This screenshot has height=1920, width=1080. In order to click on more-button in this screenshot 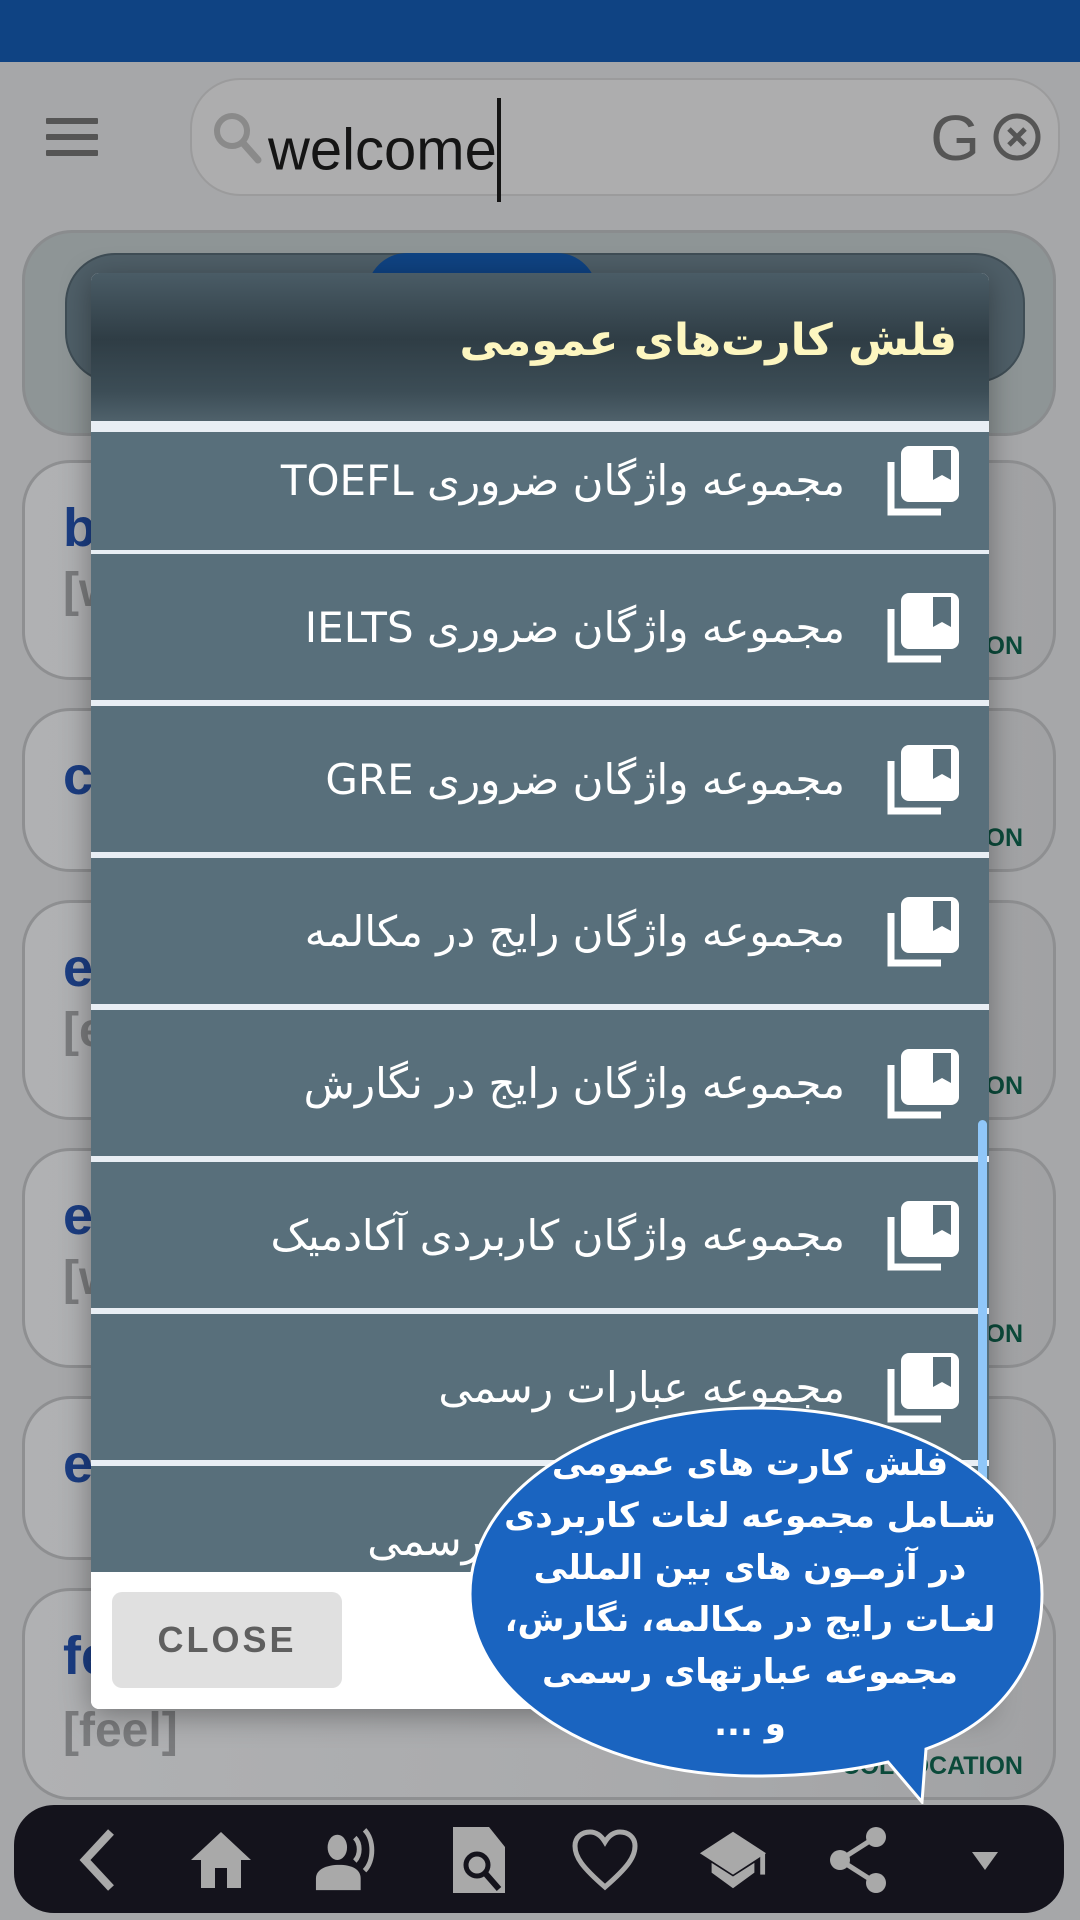, I will do `click(985, 1860)`.